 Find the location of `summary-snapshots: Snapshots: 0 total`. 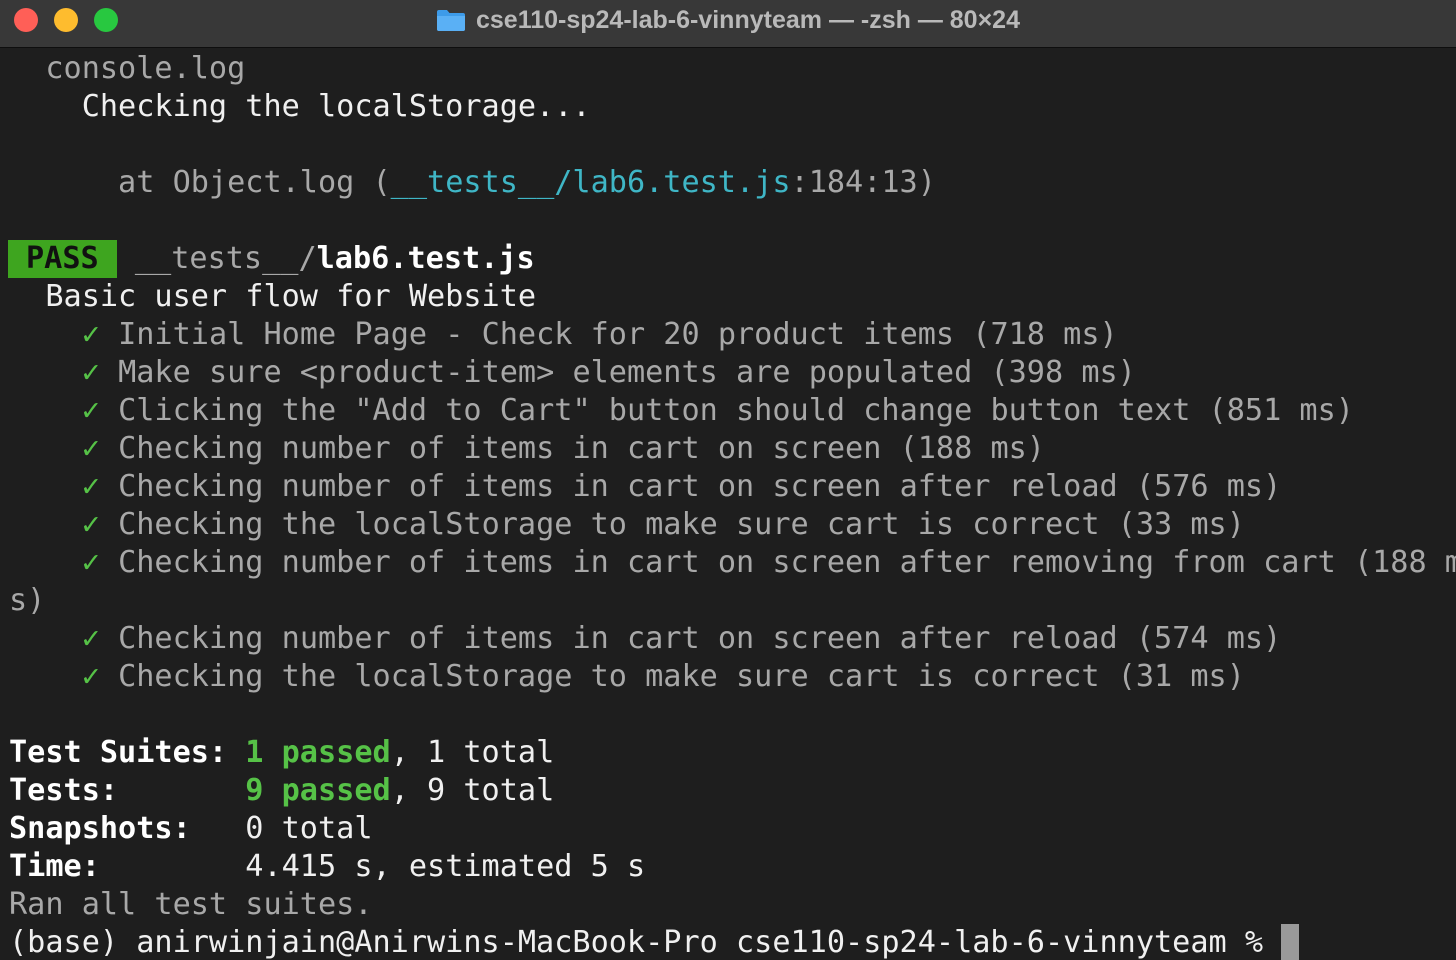

summary-snapshots: Snapshots: 0 total is located at coordinates (191, 829).